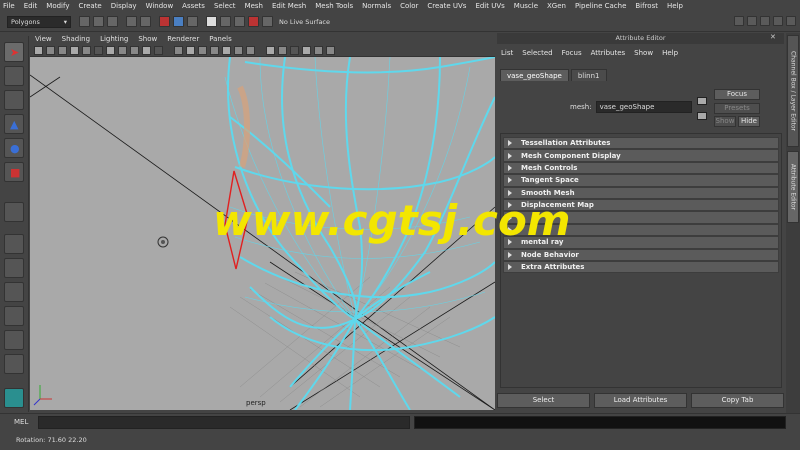  Describe the element at coordinates (409, 6) in the screenshot. I see `menu-color: Color` at that location.